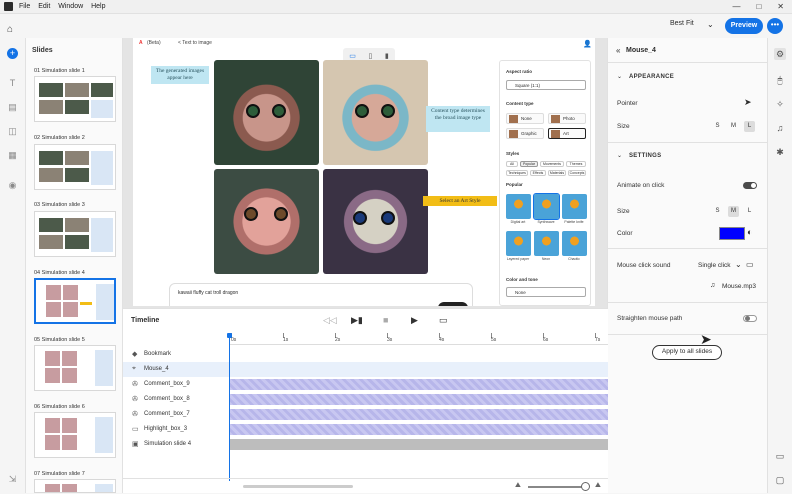 Image resolution: width=792 pixels, height=494 pixels. What do you see at coordinates (750, 318) in the screenshot?
I see `straighten-path-toggle` at bounding box center [750, 318].